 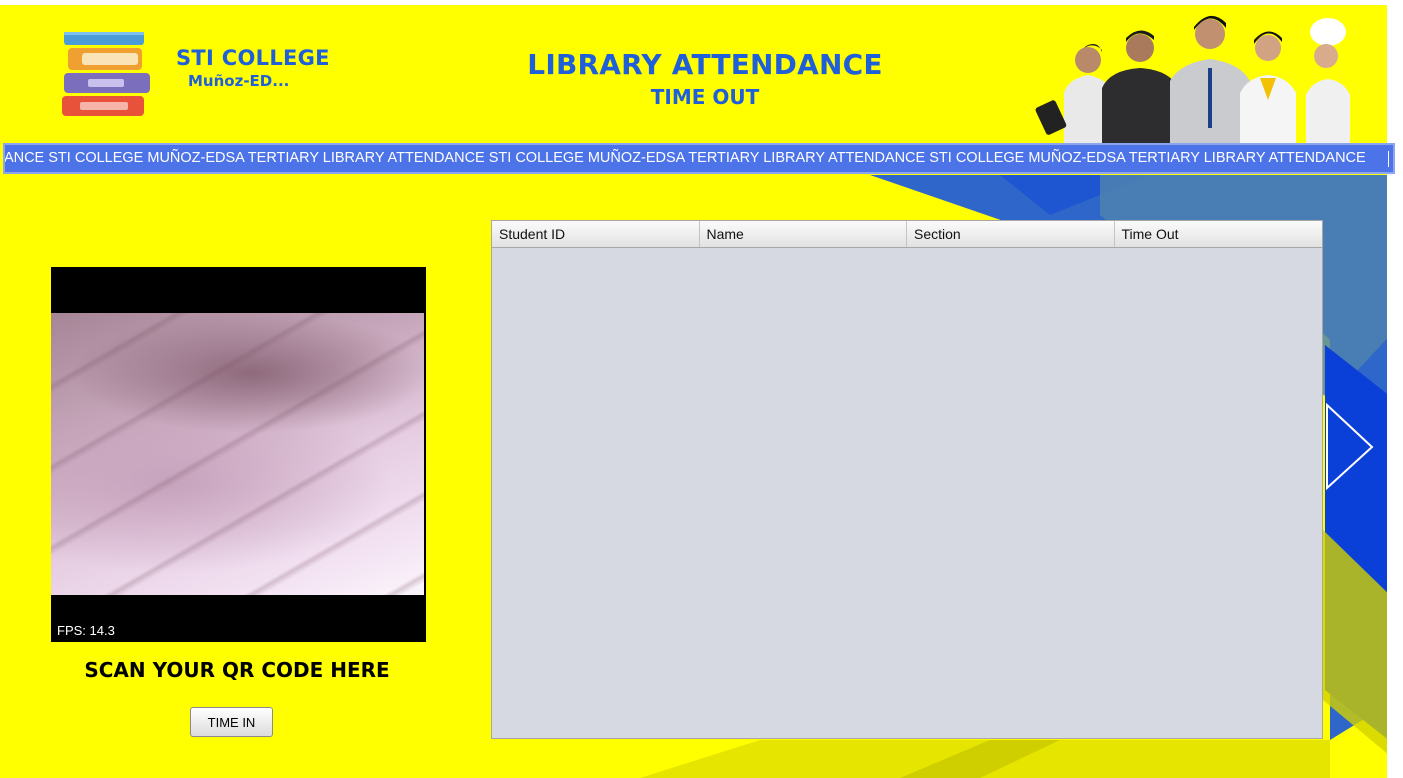 I want to click on college-name: STI COLLEGE, so click(x=253, y=58).